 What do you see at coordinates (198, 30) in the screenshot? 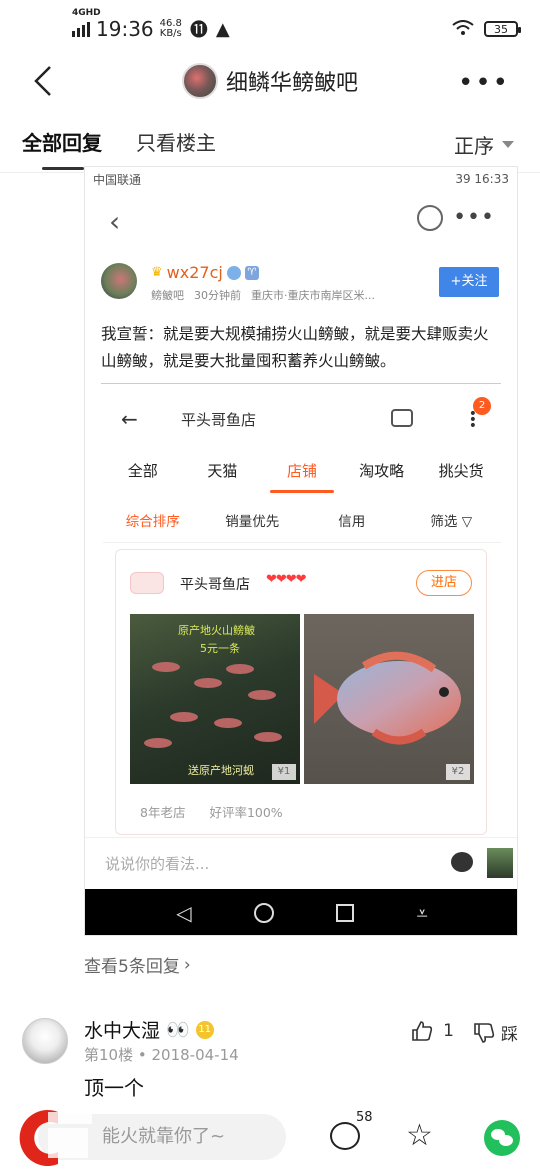
I see `status-app-icon: ⓫` at bounding box center [198, 30].